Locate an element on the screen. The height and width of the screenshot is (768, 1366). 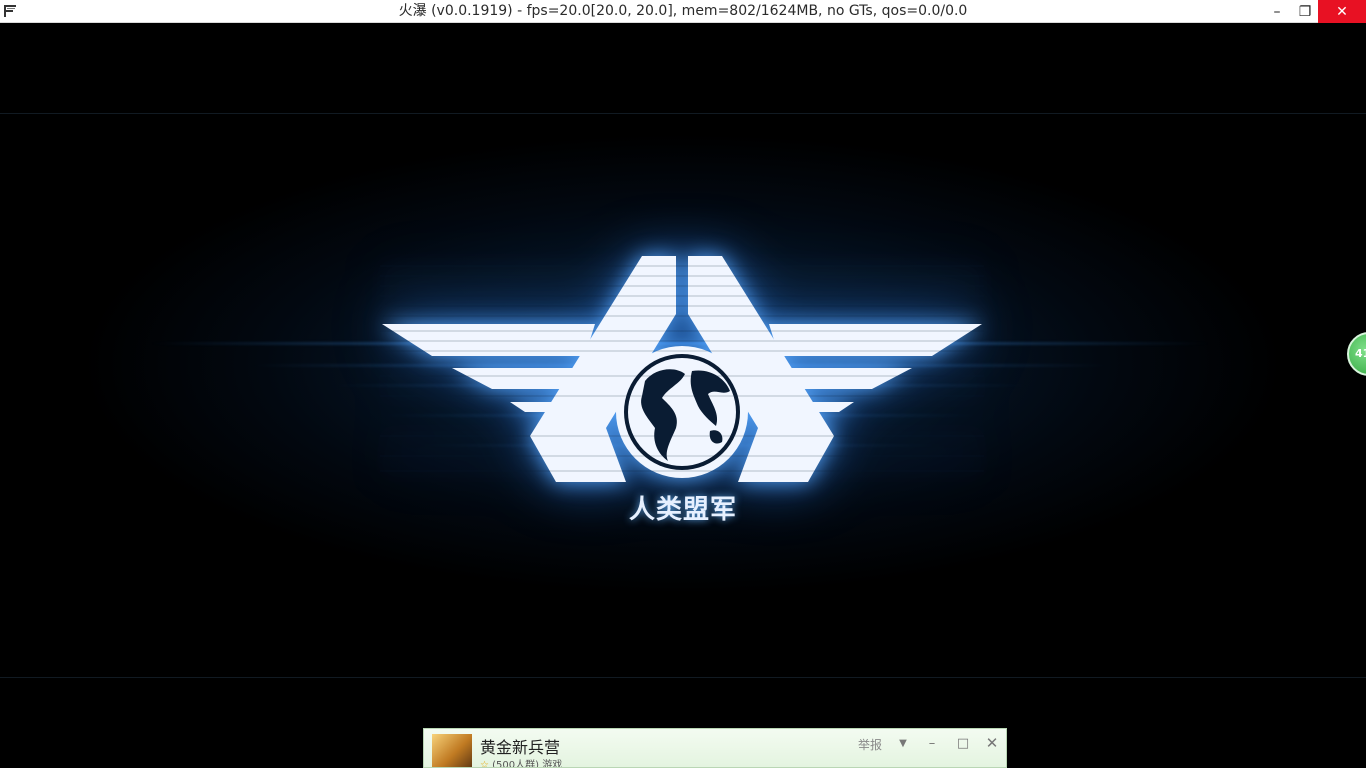
side-badge-label: 41 is located at coordinates (1360, 353).